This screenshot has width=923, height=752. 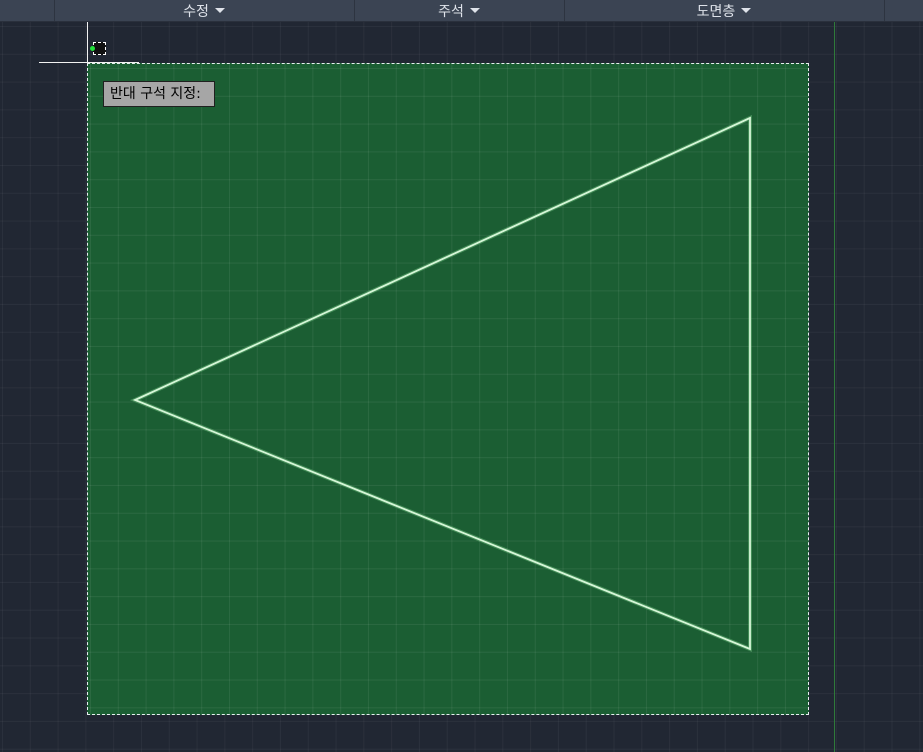 What do you see at coordinates (89, 62) in the screenshot?
I see `crosshair-horizontal` at bounding box center [89, 62].